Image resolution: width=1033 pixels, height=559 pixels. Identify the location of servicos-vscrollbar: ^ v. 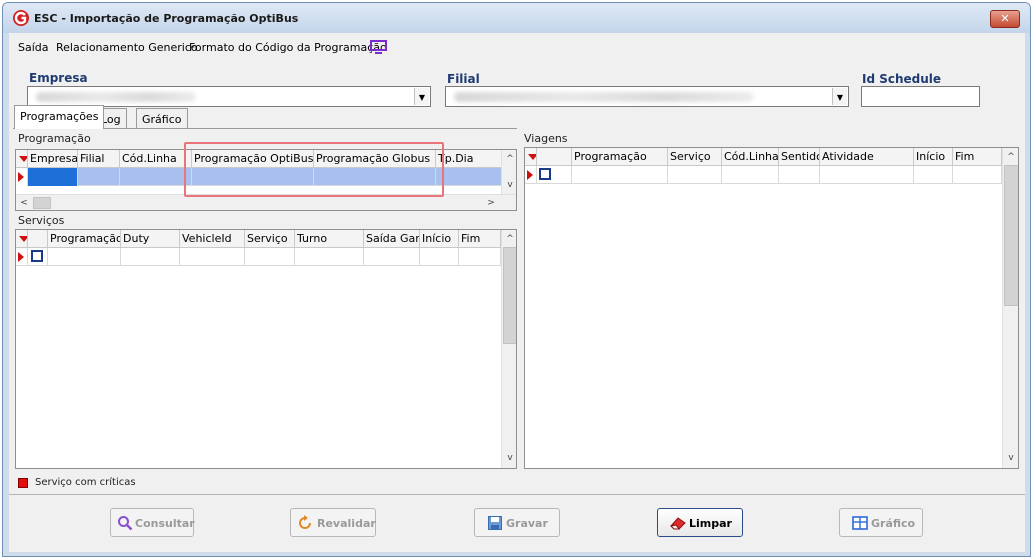
(508, 349).